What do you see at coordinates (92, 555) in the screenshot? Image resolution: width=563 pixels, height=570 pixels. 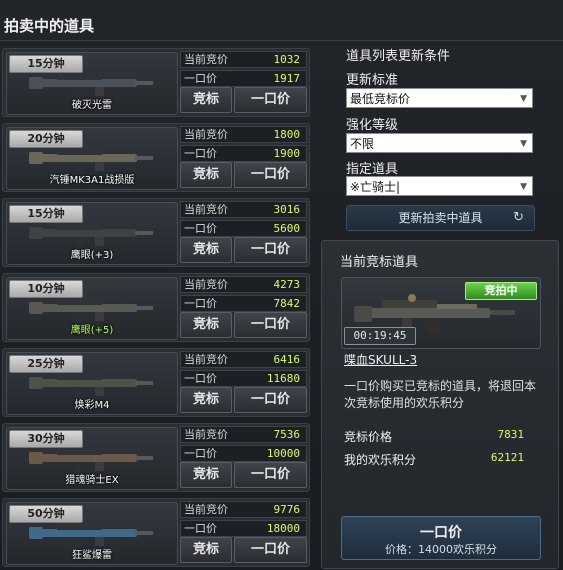 I see `item-name: 狂鲨爆雷` at bounding box center [92, 555].